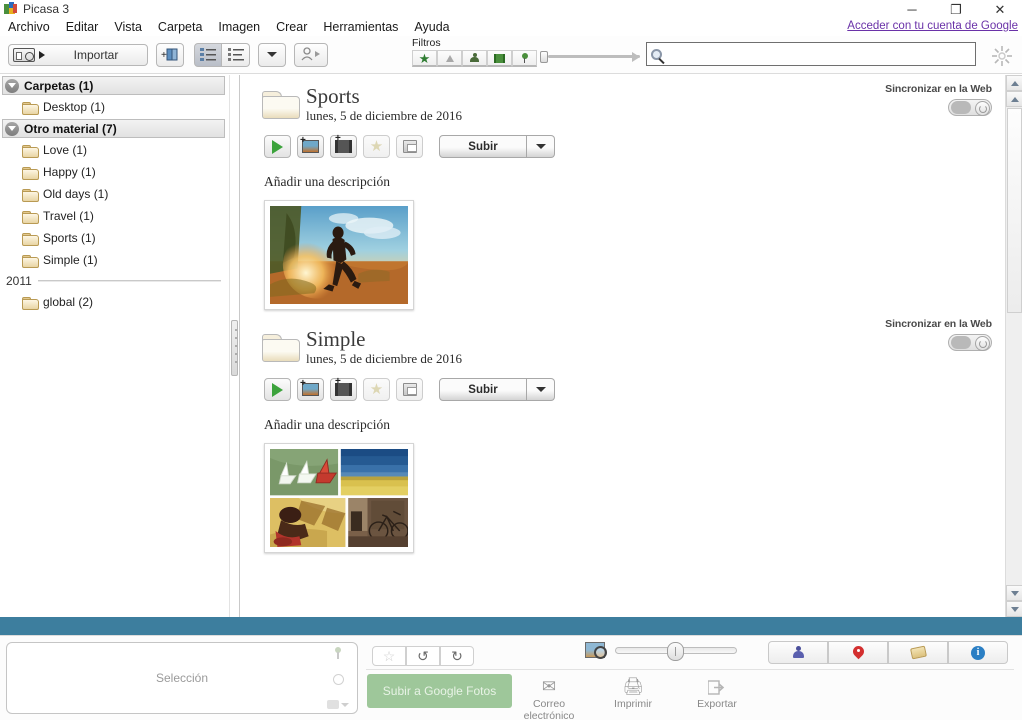  What do you see at coordinates (918, 652) in the screenshot?
I see `tags-view-button` at bounding box center [918, 652].